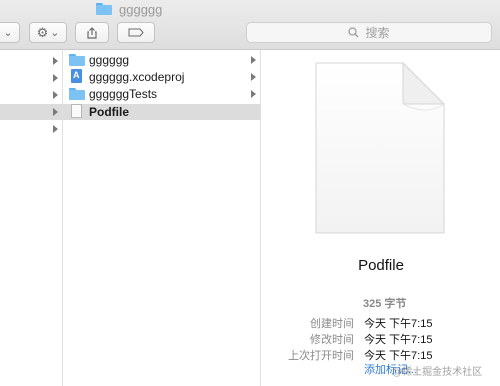  I want to click on window-title: gggggg, so click(129, 9).